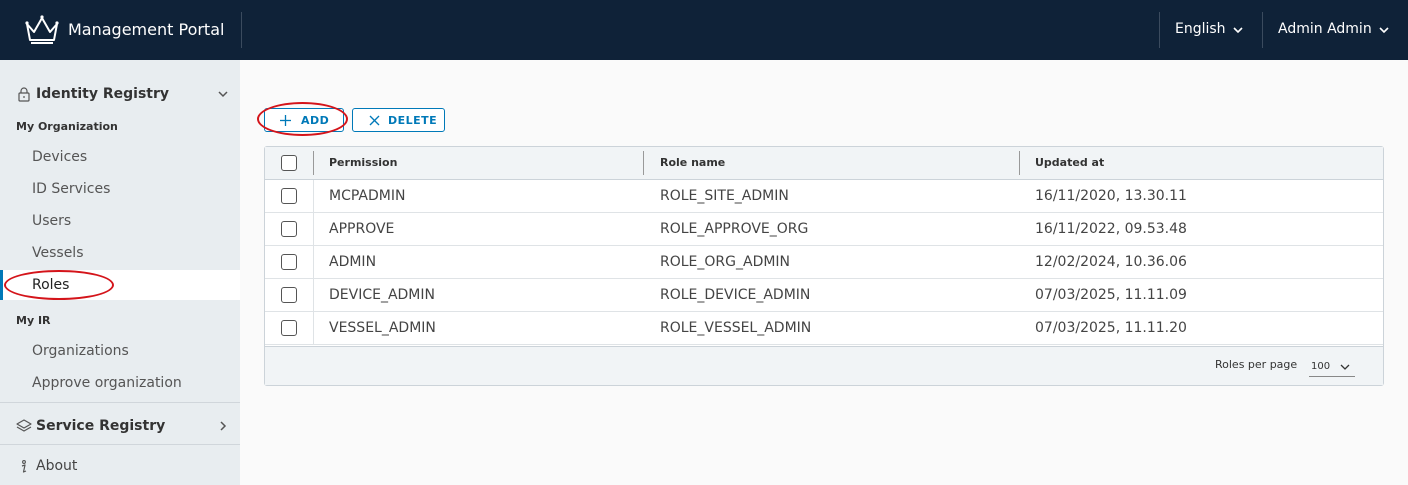 The height and width of the screenshot is (485, 1408). I want to click on service-registry-section: Service Registry, so click(120, 426).